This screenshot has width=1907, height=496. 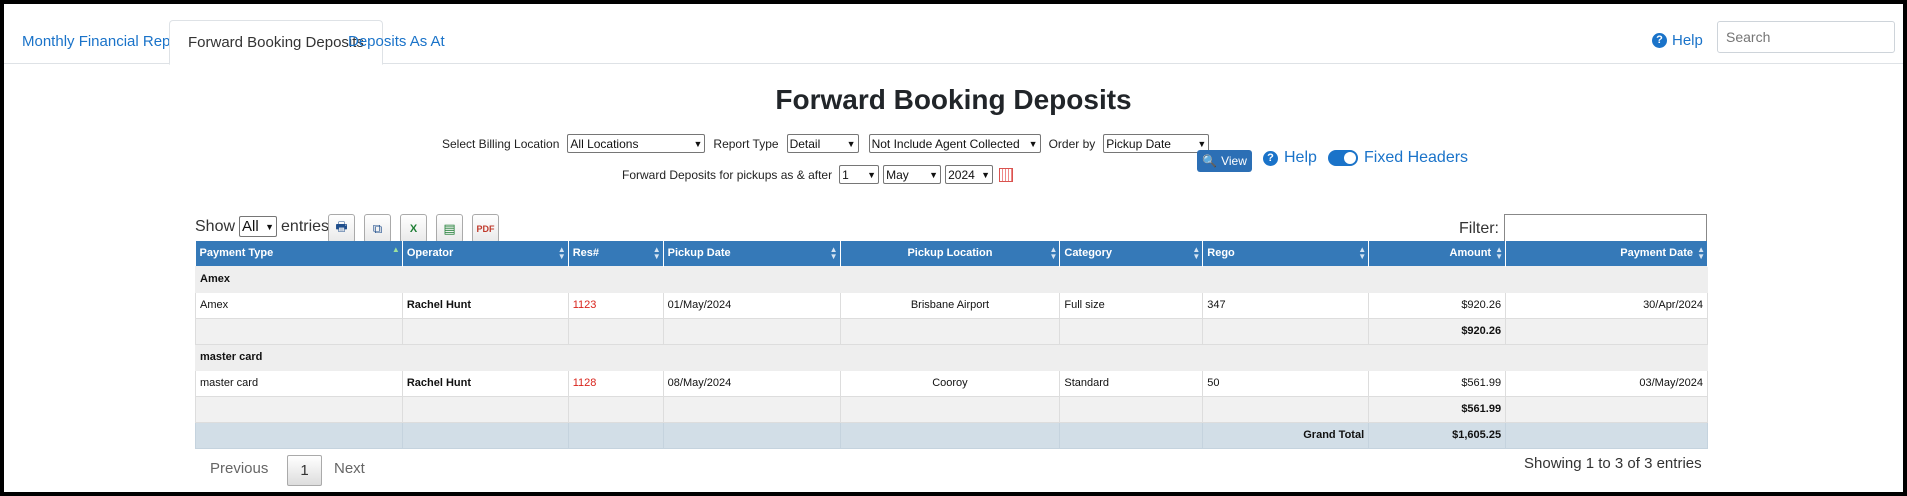 I want to click on order-by-label: Order by, so click(x=1072, y=143).